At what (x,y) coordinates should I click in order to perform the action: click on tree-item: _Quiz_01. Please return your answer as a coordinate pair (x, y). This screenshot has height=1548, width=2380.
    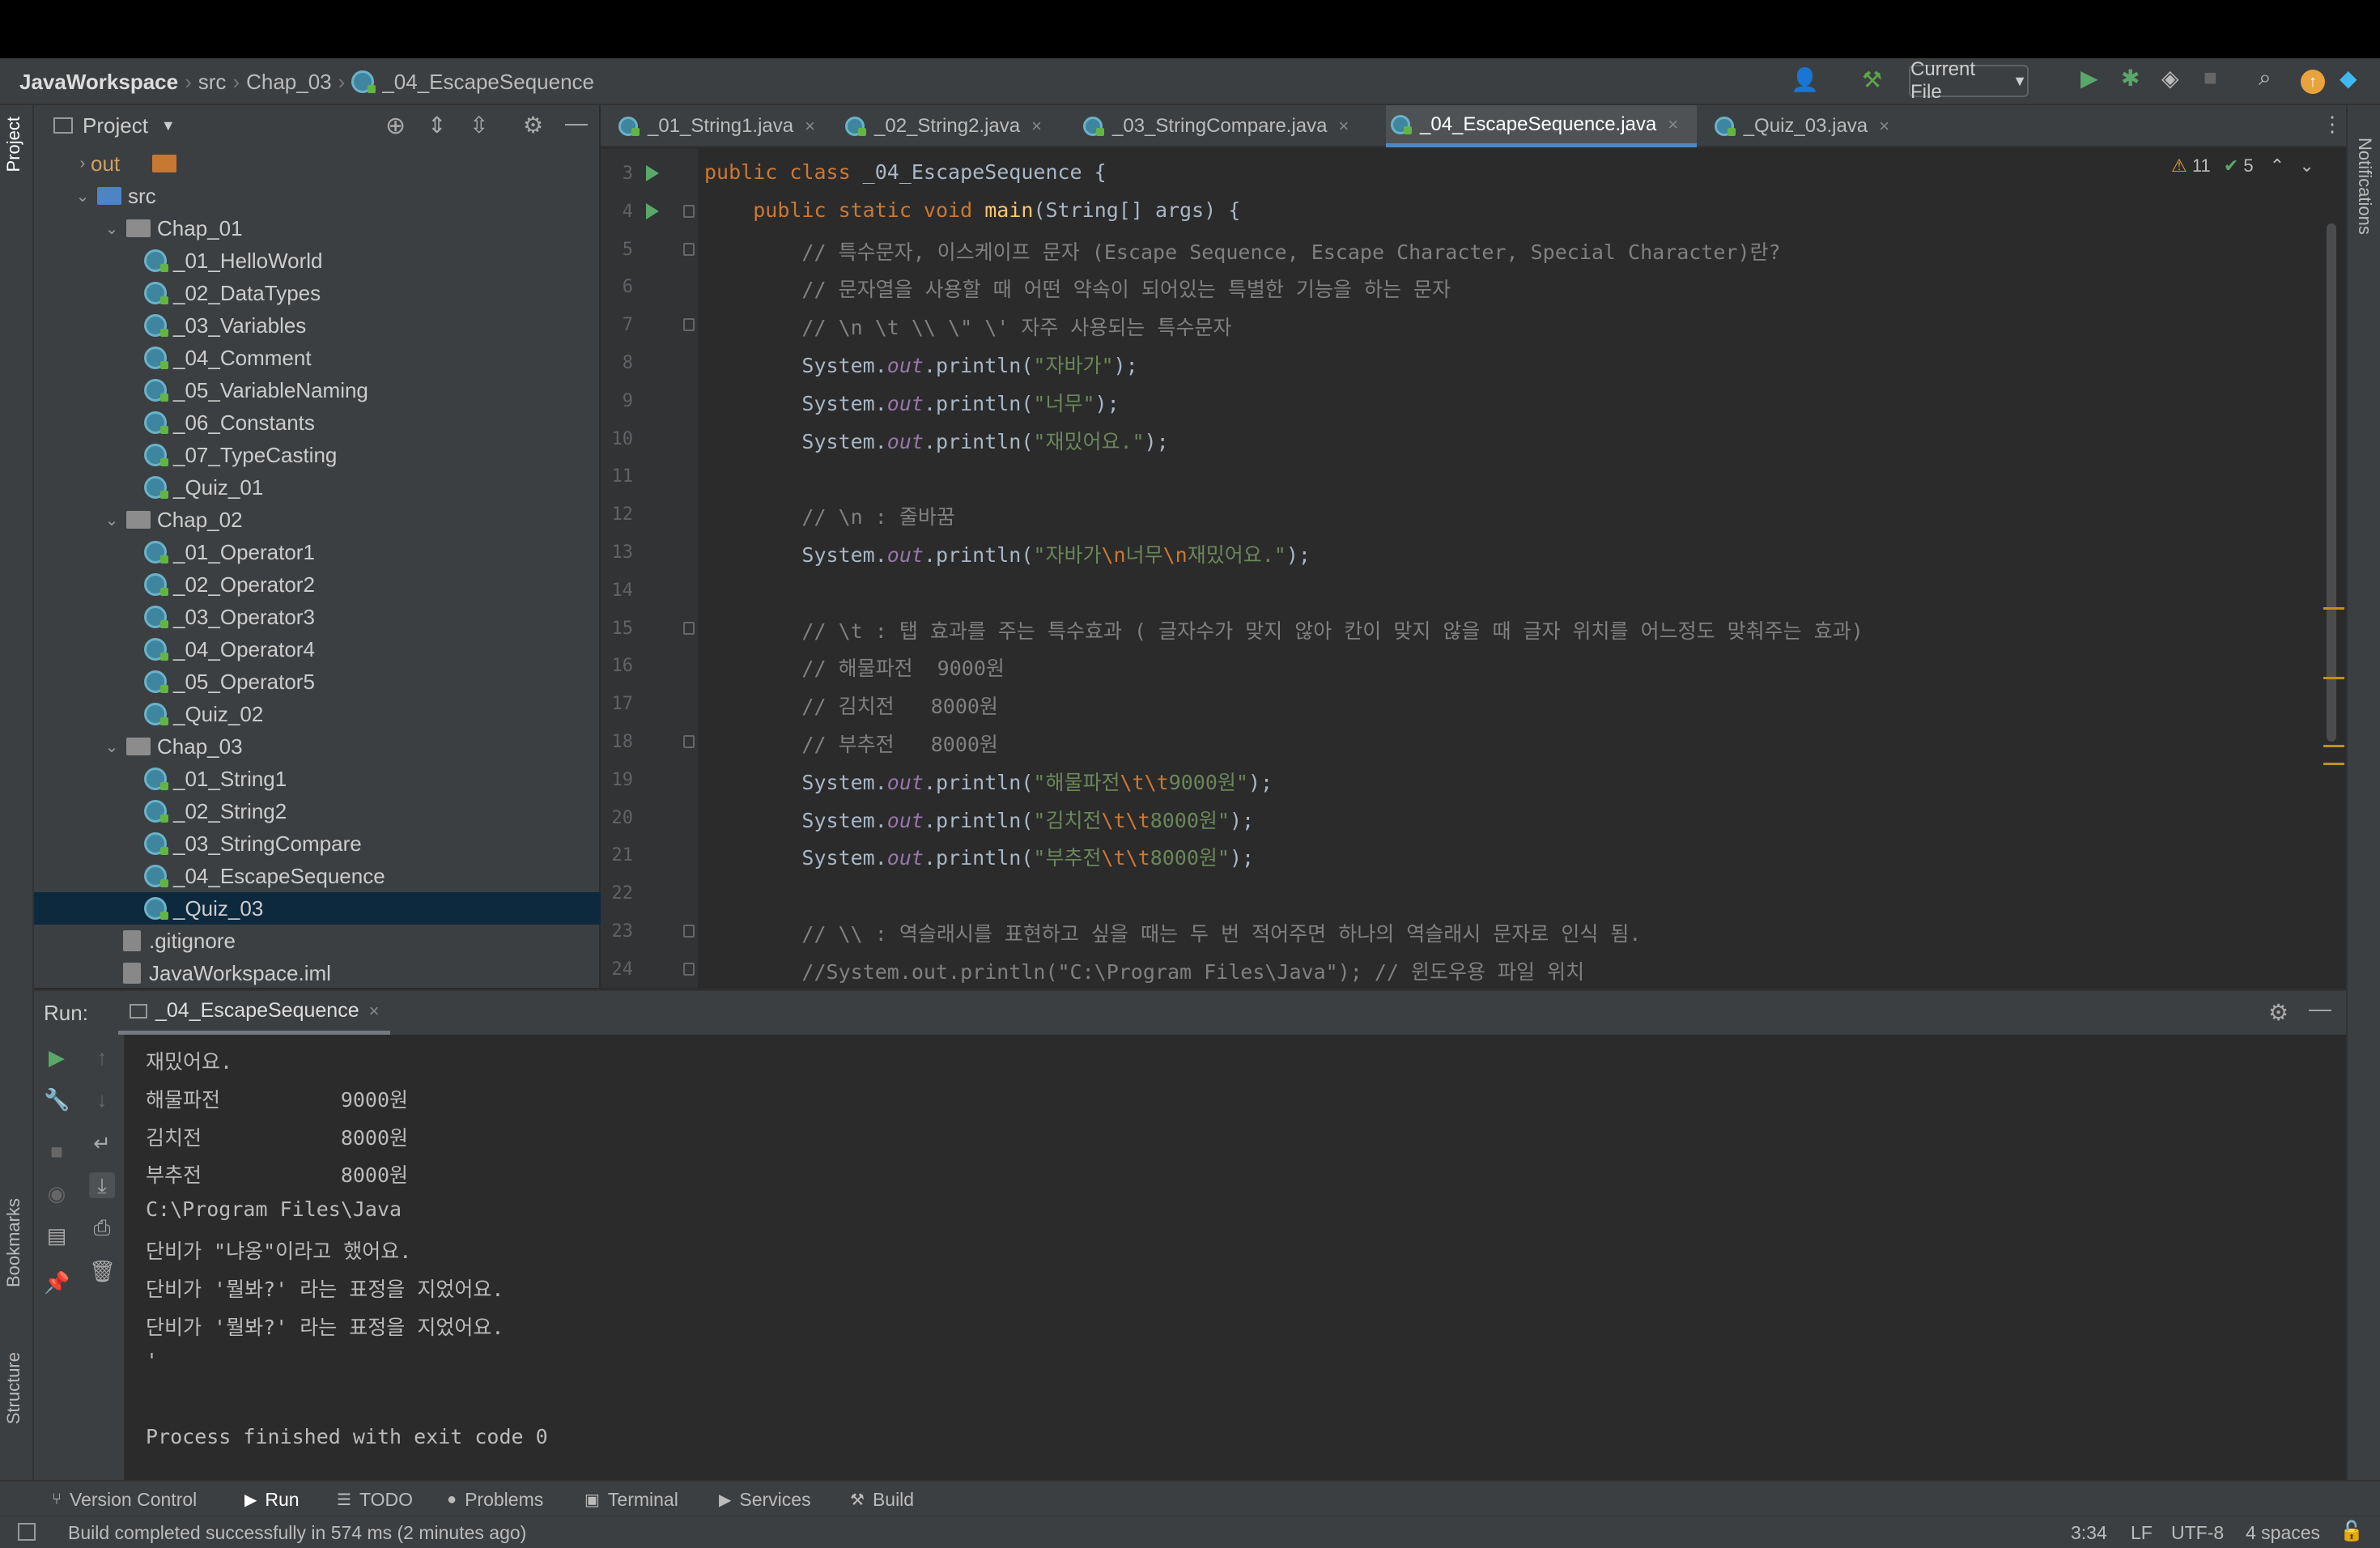
    Looking at the image, I should click on (318, 487).